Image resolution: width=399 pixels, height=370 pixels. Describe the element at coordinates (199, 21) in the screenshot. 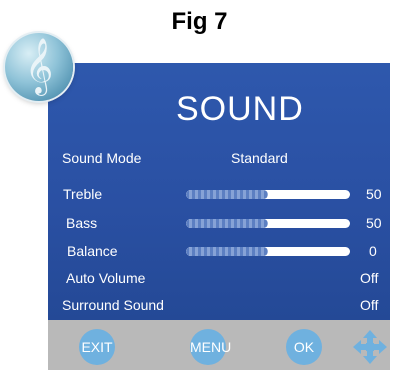

I see `figure-caption: Fig 7` at that location.